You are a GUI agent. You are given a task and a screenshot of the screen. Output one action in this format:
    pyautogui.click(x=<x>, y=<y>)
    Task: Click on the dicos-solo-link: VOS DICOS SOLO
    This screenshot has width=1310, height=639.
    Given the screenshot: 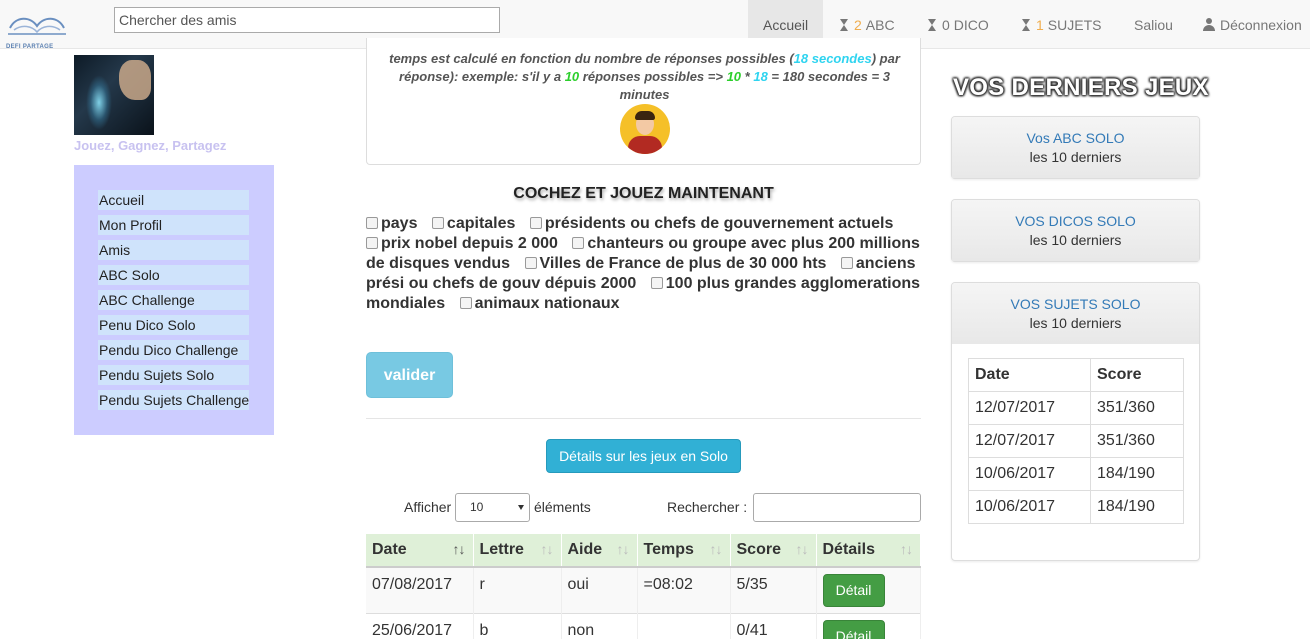 What is the action you would take?
    pyautogui.click(x=1075, y=214)
    